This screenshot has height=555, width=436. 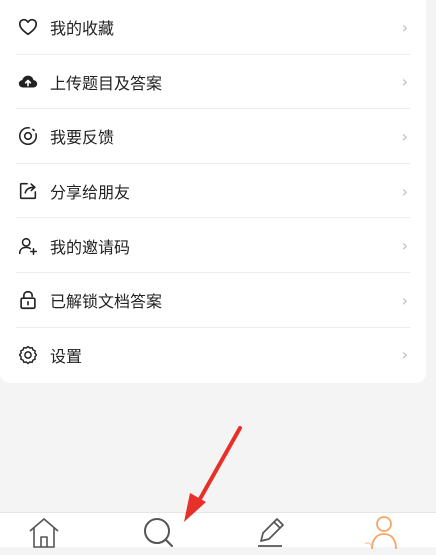 What do you see at coordinates (90, 193) in the screenshot?
I see `menu-item-label: 分享给朋友` at bounding box center [90, 193].